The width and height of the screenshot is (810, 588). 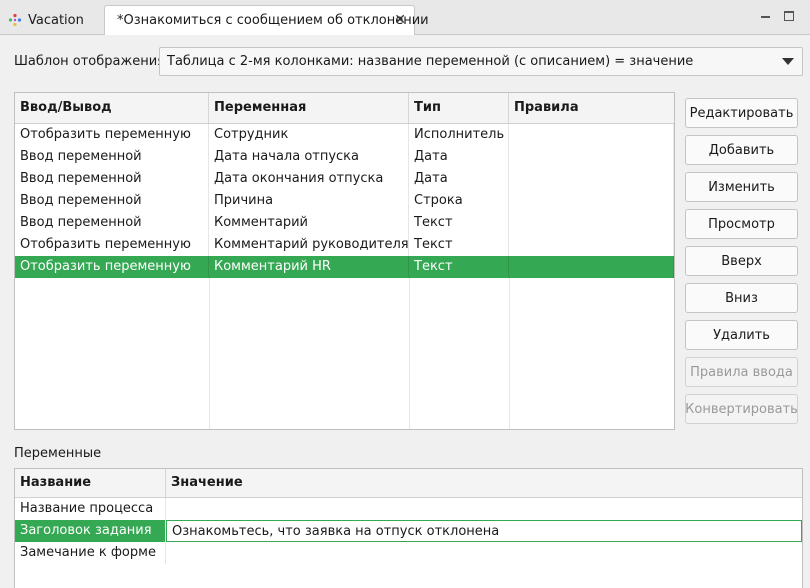 What do you see at coordinates (58, 453) in the screenshot?
I see `variables-section-label: Переменные` at bounding box center [58, 453].